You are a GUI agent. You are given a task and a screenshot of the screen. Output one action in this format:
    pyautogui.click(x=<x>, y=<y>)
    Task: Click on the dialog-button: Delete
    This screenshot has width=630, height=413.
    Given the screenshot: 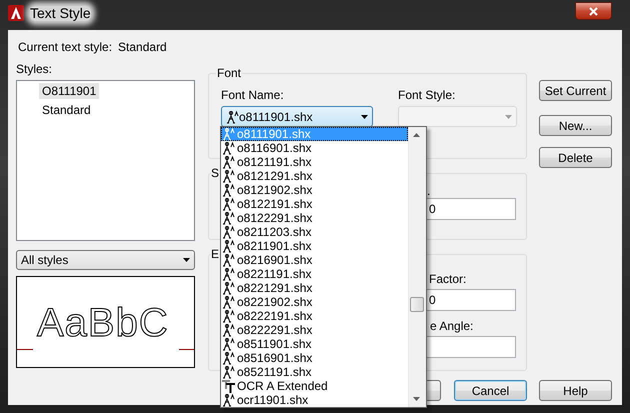 What is the action you would take?
    pyautogui.click(x=575, y=157)
    